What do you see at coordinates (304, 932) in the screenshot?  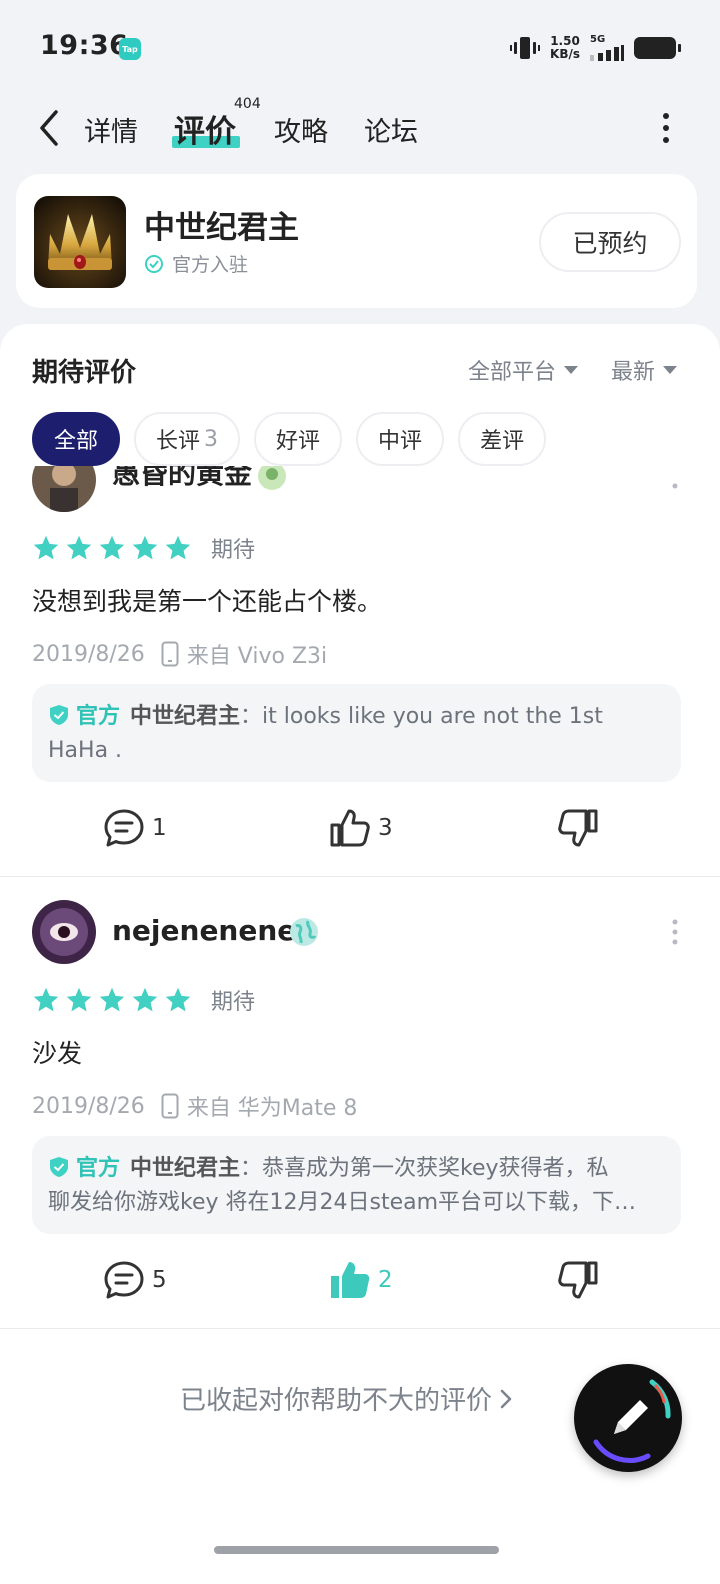 I see `globe-badge-icon` at bounding box center [304, 932].